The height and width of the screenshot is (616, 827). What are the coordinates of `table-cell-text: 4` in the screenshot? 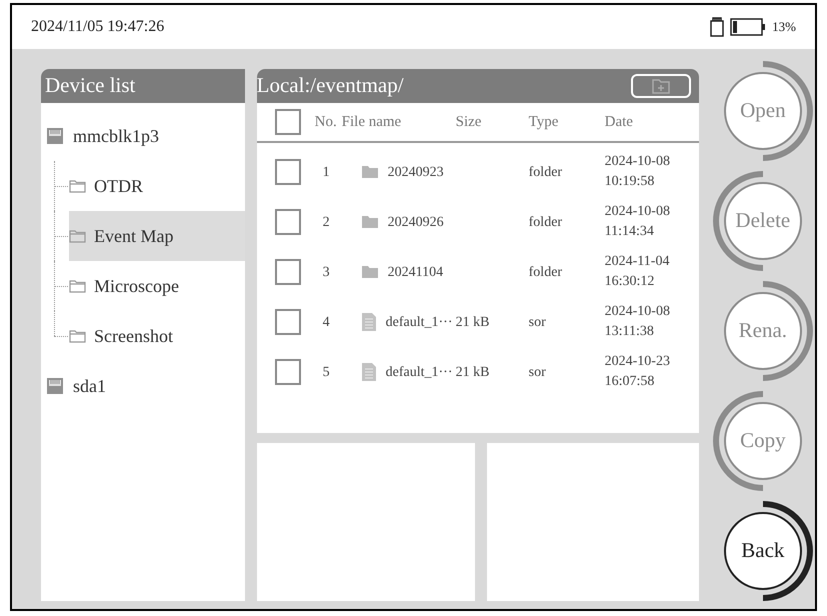 It's located at (326, 323).